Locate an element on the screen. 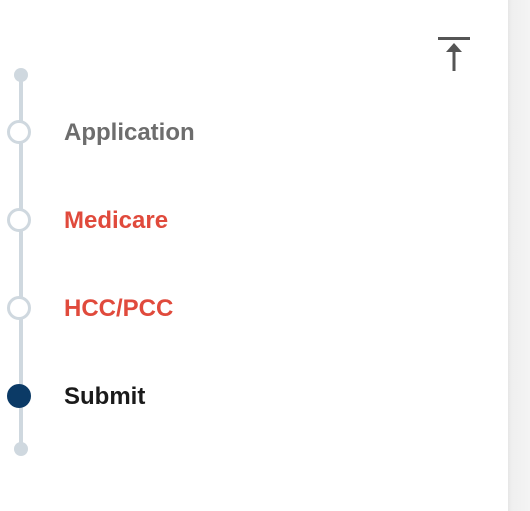 Image resolution: width=530 pixels, height=511 pixels. rail-start-dot is located at coordinates (21, 75).